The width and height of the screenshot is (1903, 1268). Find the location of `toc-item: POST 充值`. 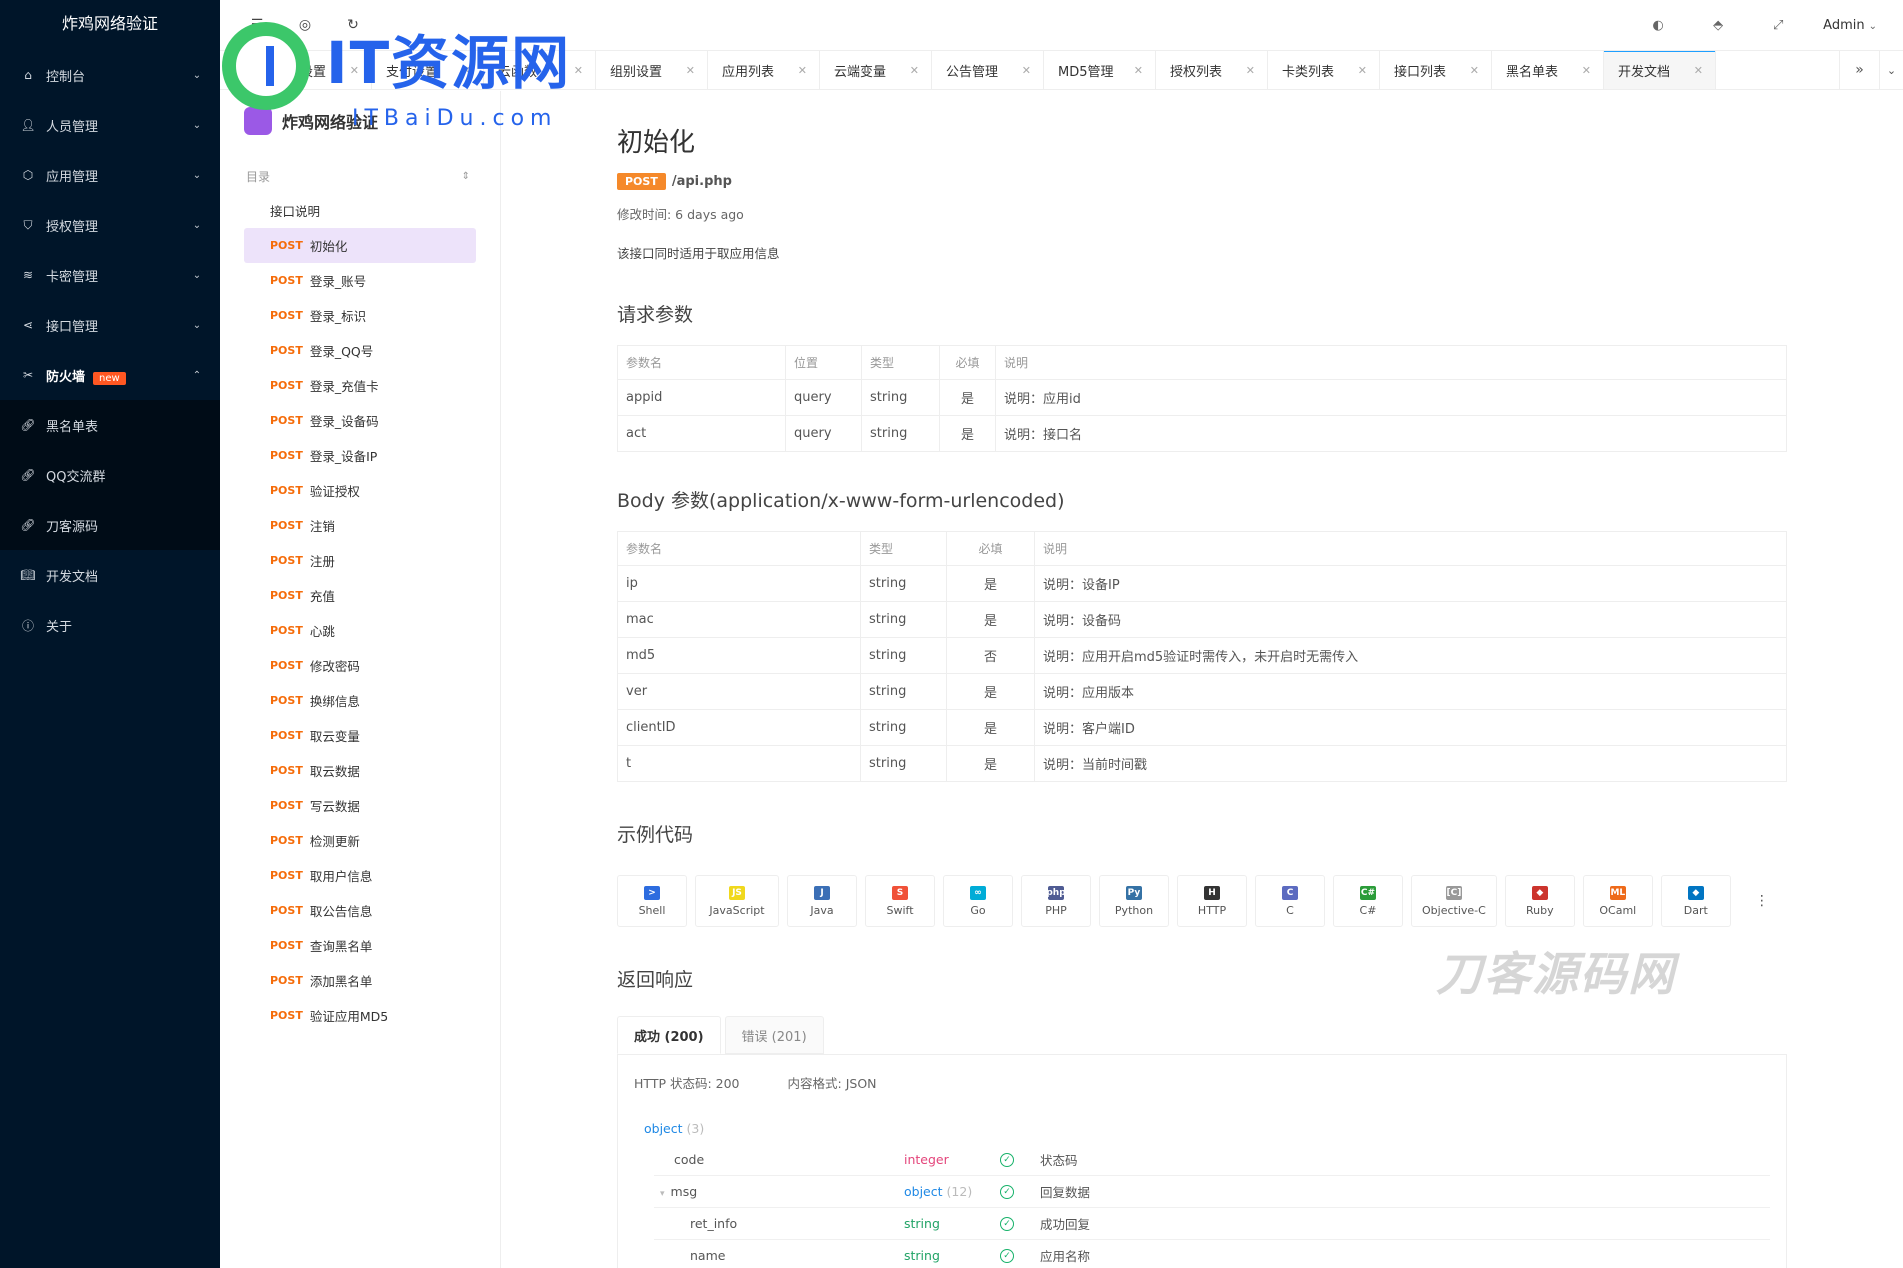

toc-item: POST 充值 is located at coordinates (360, 595).